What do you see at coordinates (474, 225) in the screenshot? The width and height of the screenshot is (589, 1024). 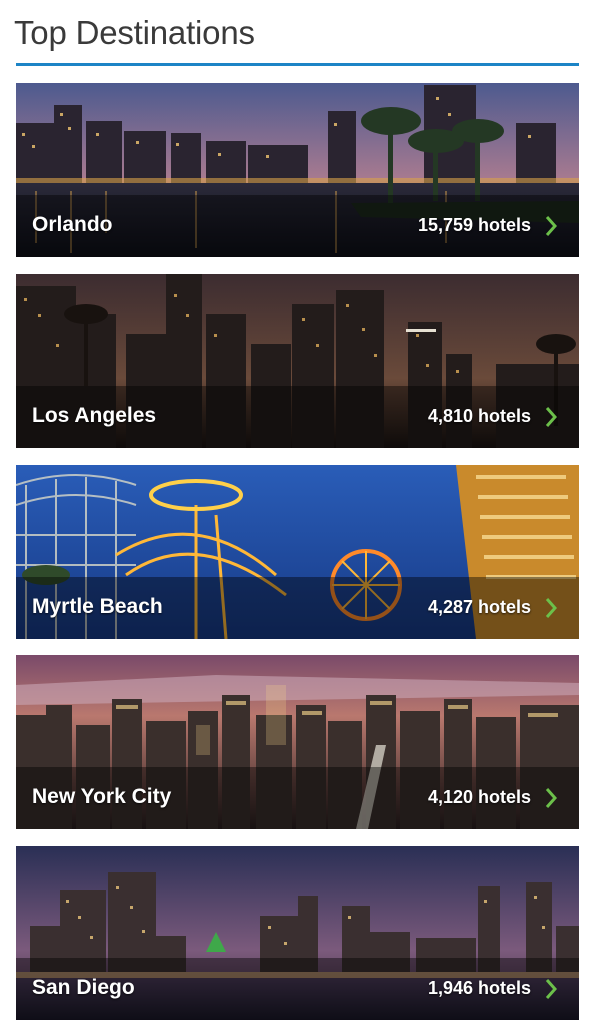 I see `hotel-count: 15,759 hotels` at bounding box center [474, 225].